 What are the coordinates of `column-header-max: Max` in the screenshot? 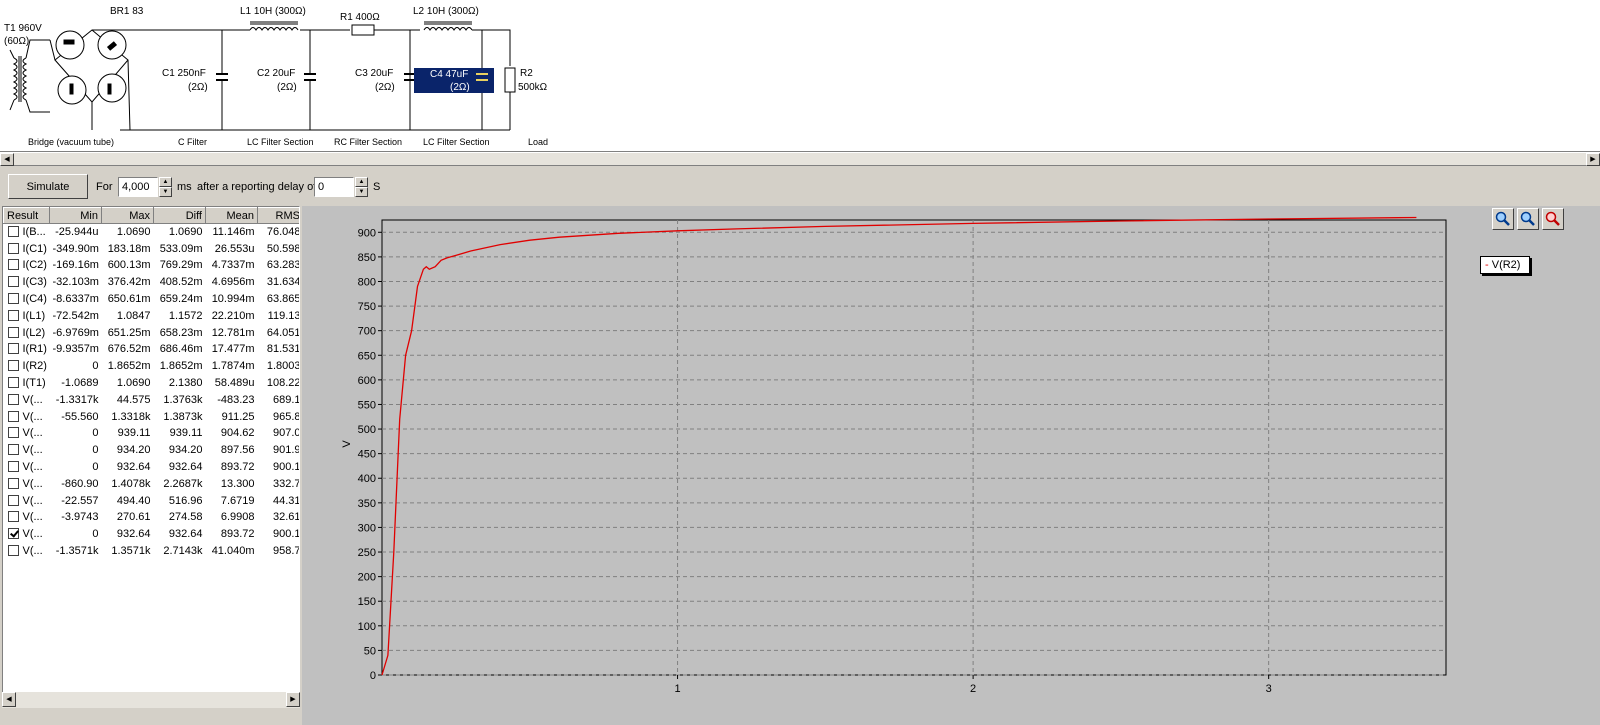 It's located at (127, 215).